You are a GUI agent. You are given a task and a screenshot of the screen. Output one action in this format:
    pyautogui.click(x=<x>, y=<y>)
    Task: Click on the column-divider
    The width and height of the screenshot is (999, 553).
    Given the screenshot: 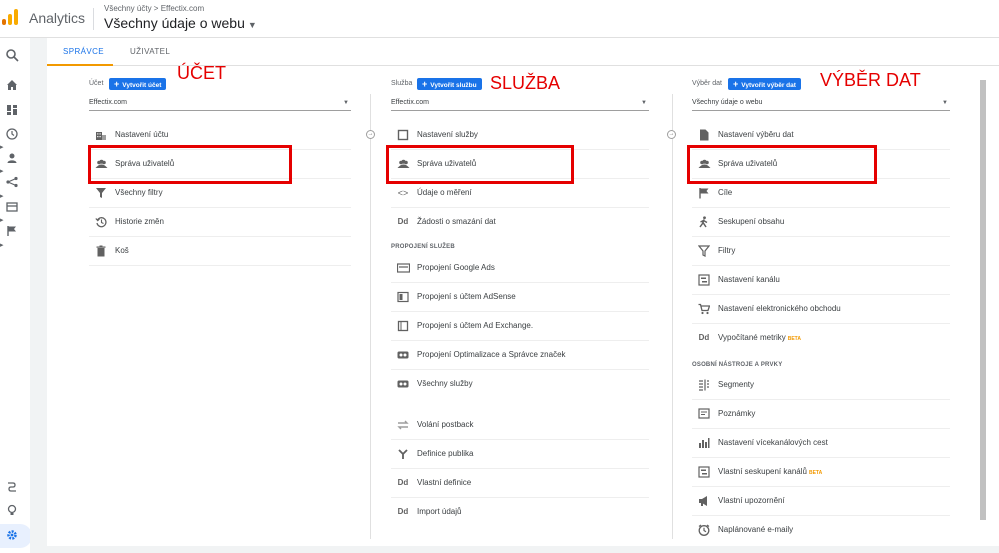 What is the action you would take?
    pyautogui.click(x=370, y=316)
    